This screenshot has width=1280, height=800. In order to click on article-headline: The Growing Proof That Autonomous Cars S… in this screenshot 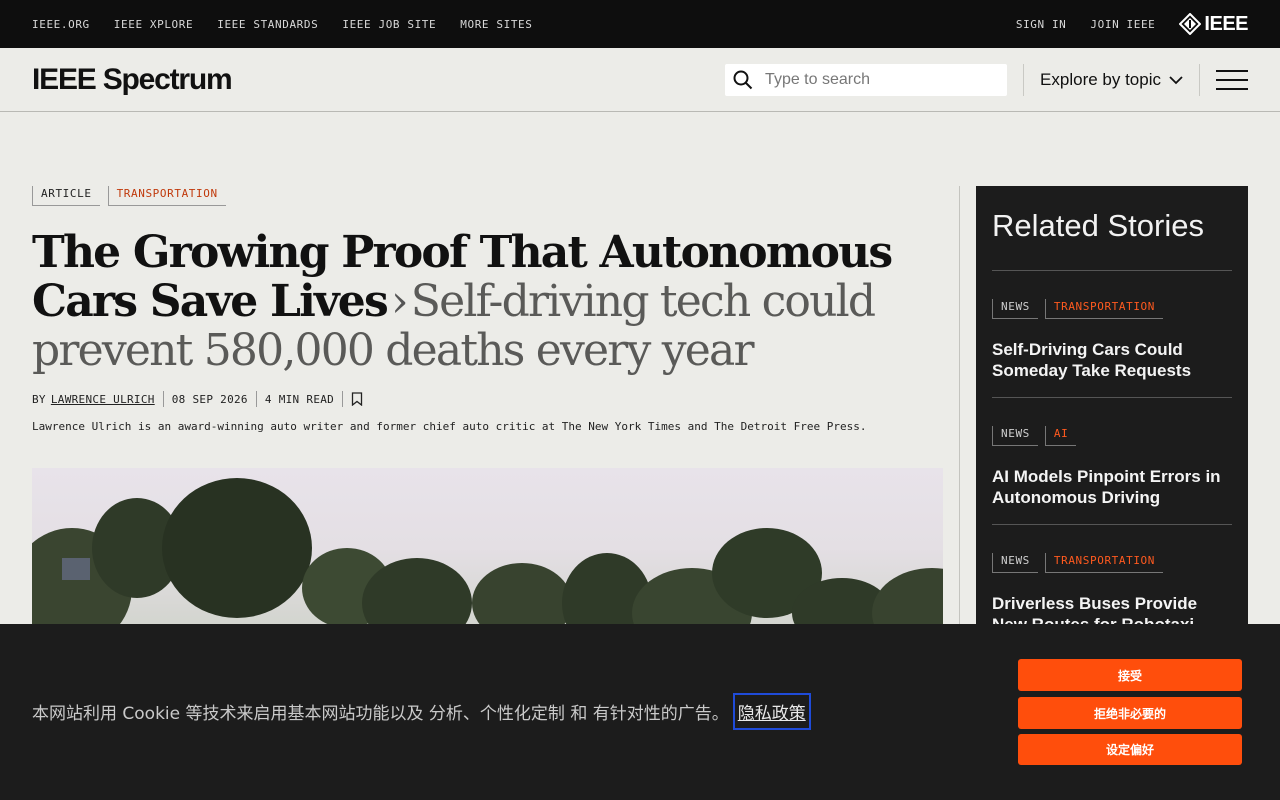, I will do `click(487, 301)`.